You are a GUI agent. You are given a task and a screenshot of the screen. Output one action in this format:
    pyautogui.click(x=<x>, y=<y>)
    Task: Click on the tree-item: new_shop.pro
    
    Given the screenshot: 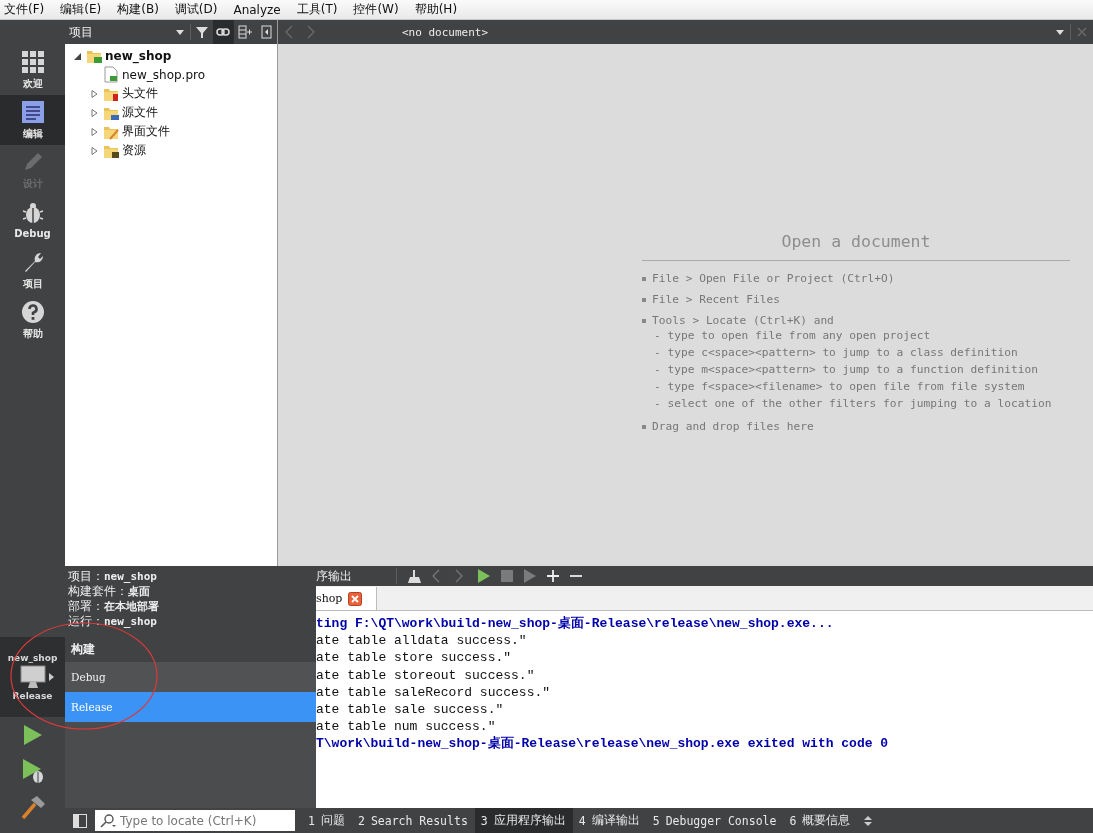 What is the action you would take?
    pyautogui.click(x=164, y=74)
    